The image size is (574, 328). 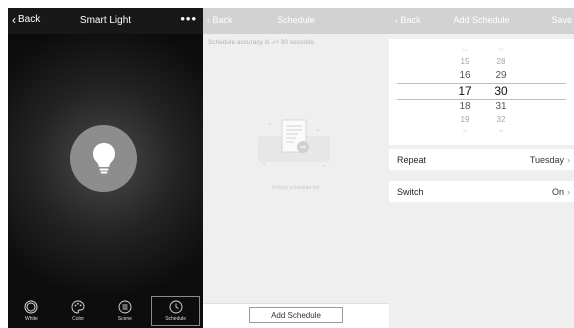 I want to click on nav-color: Color, so click(x=78, y=311).